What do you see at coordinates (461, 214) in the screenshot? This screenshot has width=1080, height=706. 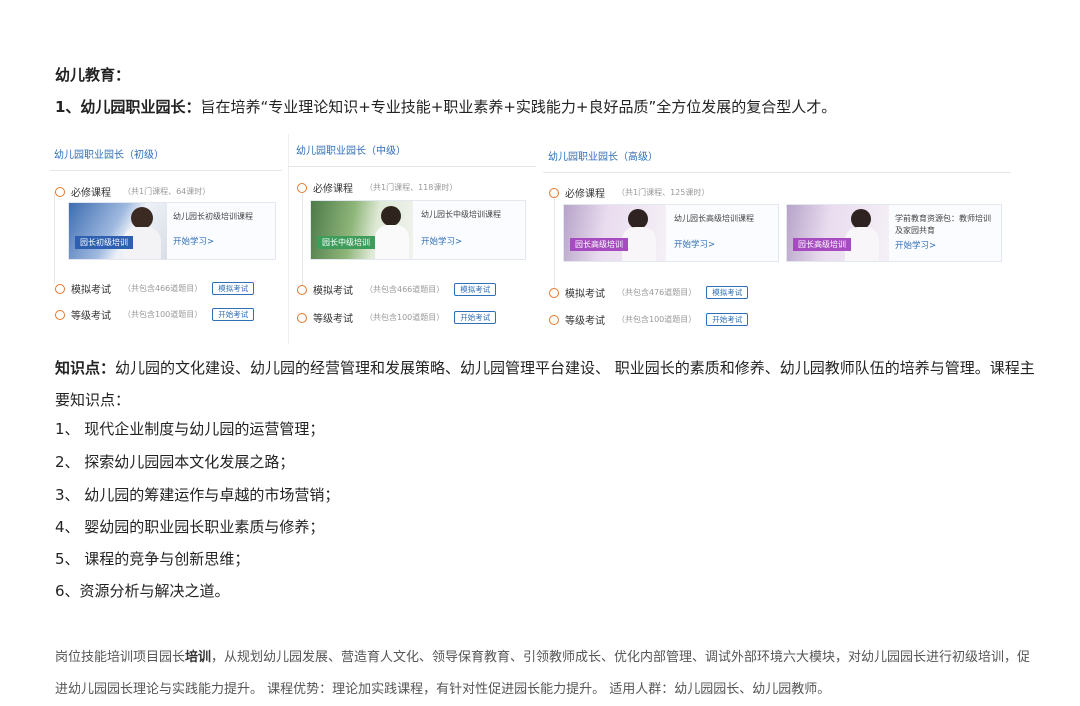 I see `course-title: 幼儿园长中级培训课程` at bounding box center [461, 214].